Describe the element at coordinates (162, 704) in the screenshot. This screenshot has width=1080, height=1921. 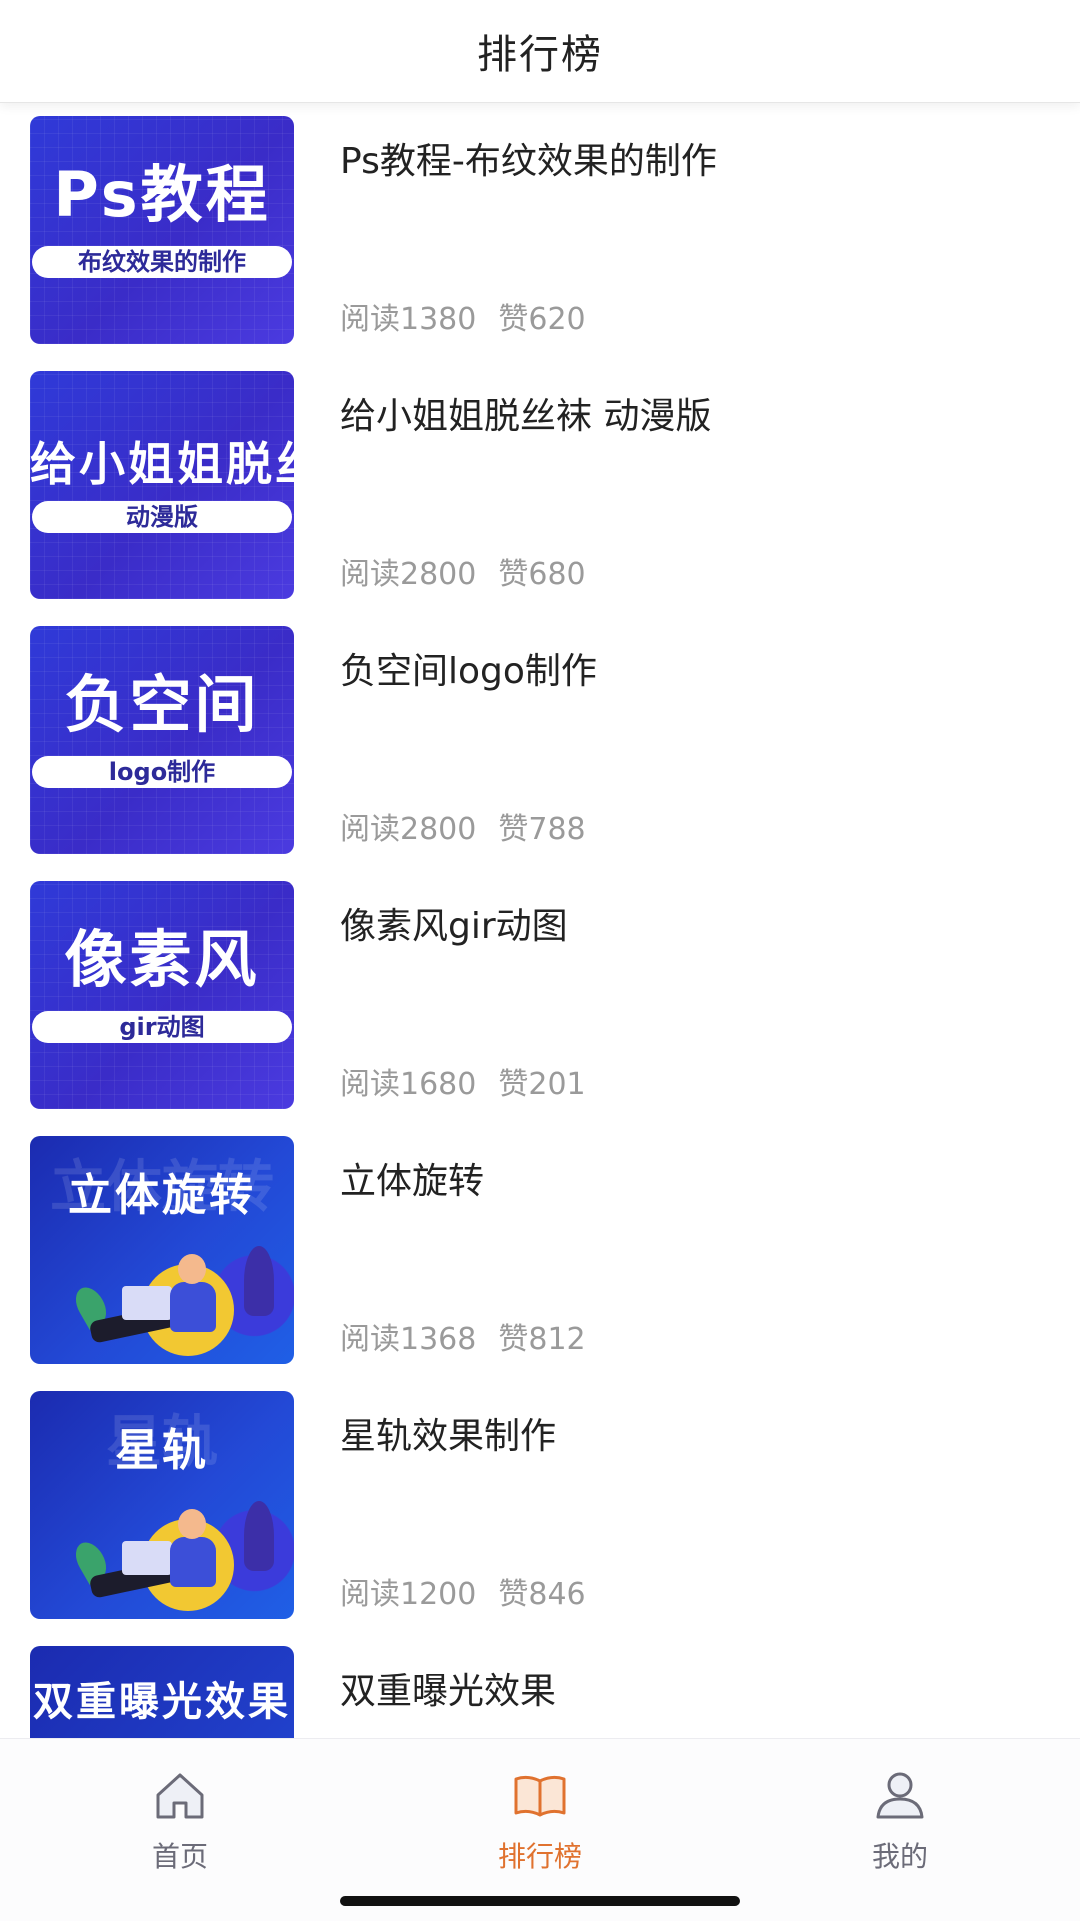
I see `thumbnail-title: 负空间` at that location.